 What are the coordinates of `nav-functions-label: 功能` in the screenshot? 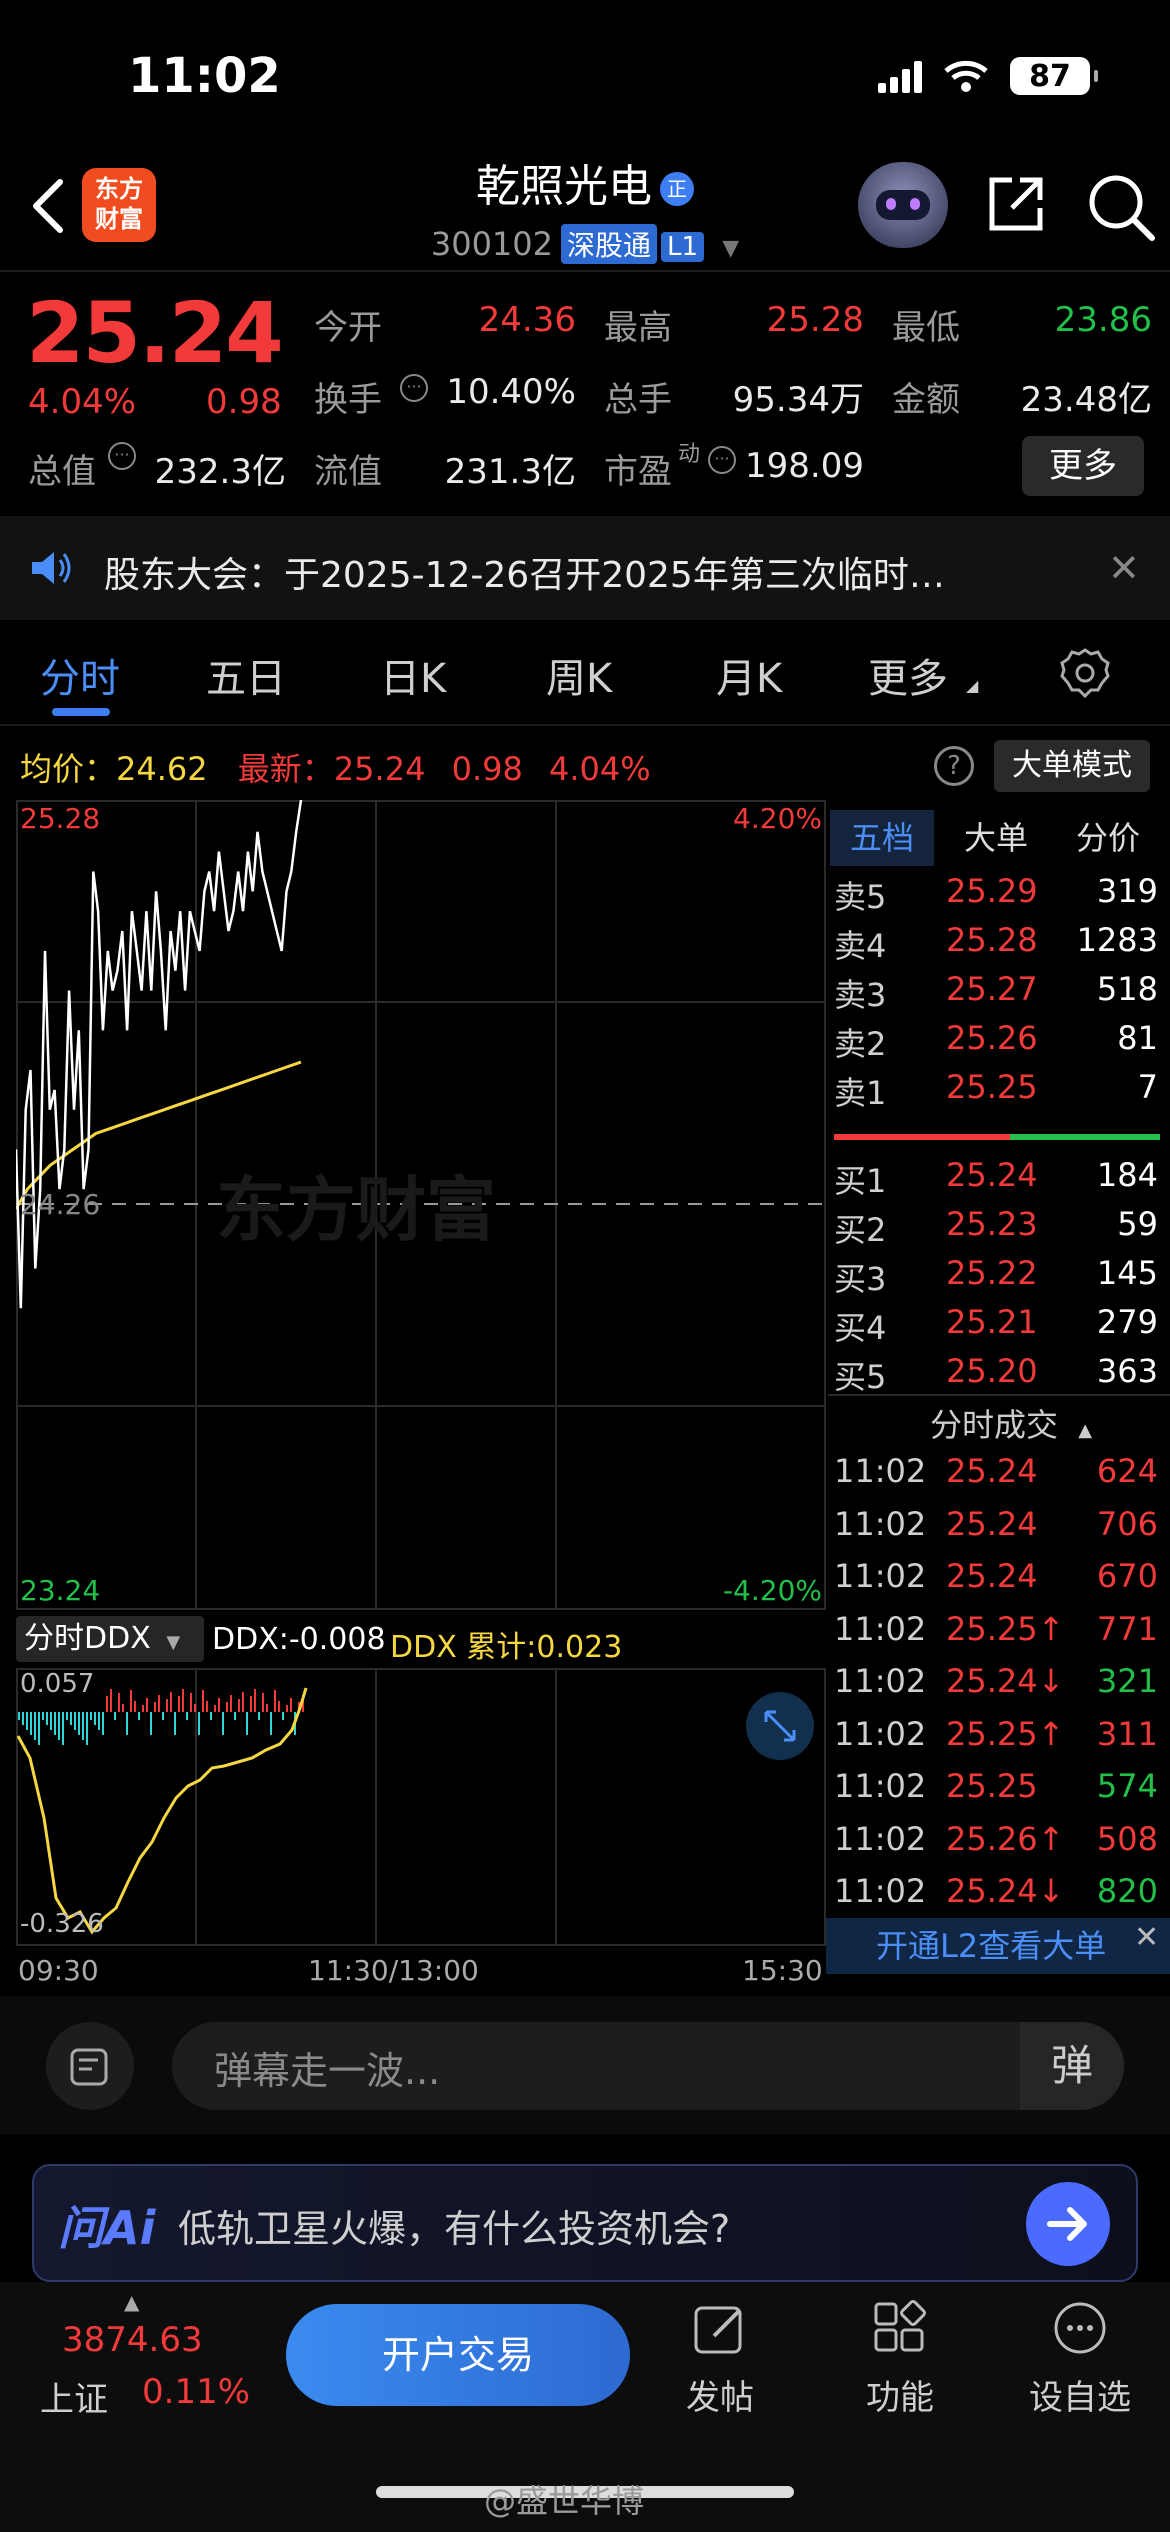 It's located at (900, 2398).